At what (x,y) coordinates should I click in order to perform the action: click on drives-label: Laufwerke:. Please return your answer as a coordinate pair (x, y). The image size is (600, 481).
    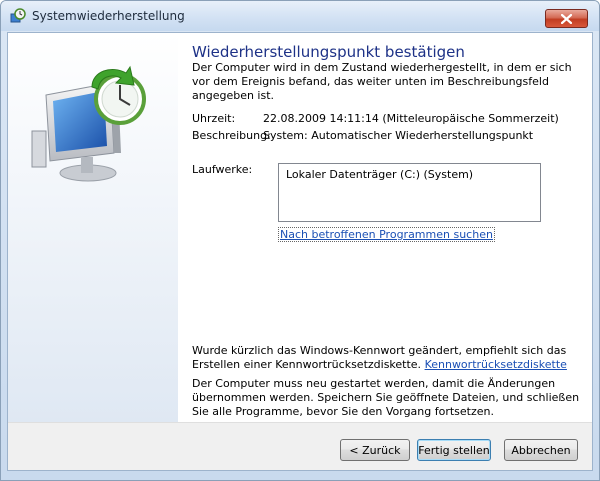
    Looking at the image, I should click on (222, 169).